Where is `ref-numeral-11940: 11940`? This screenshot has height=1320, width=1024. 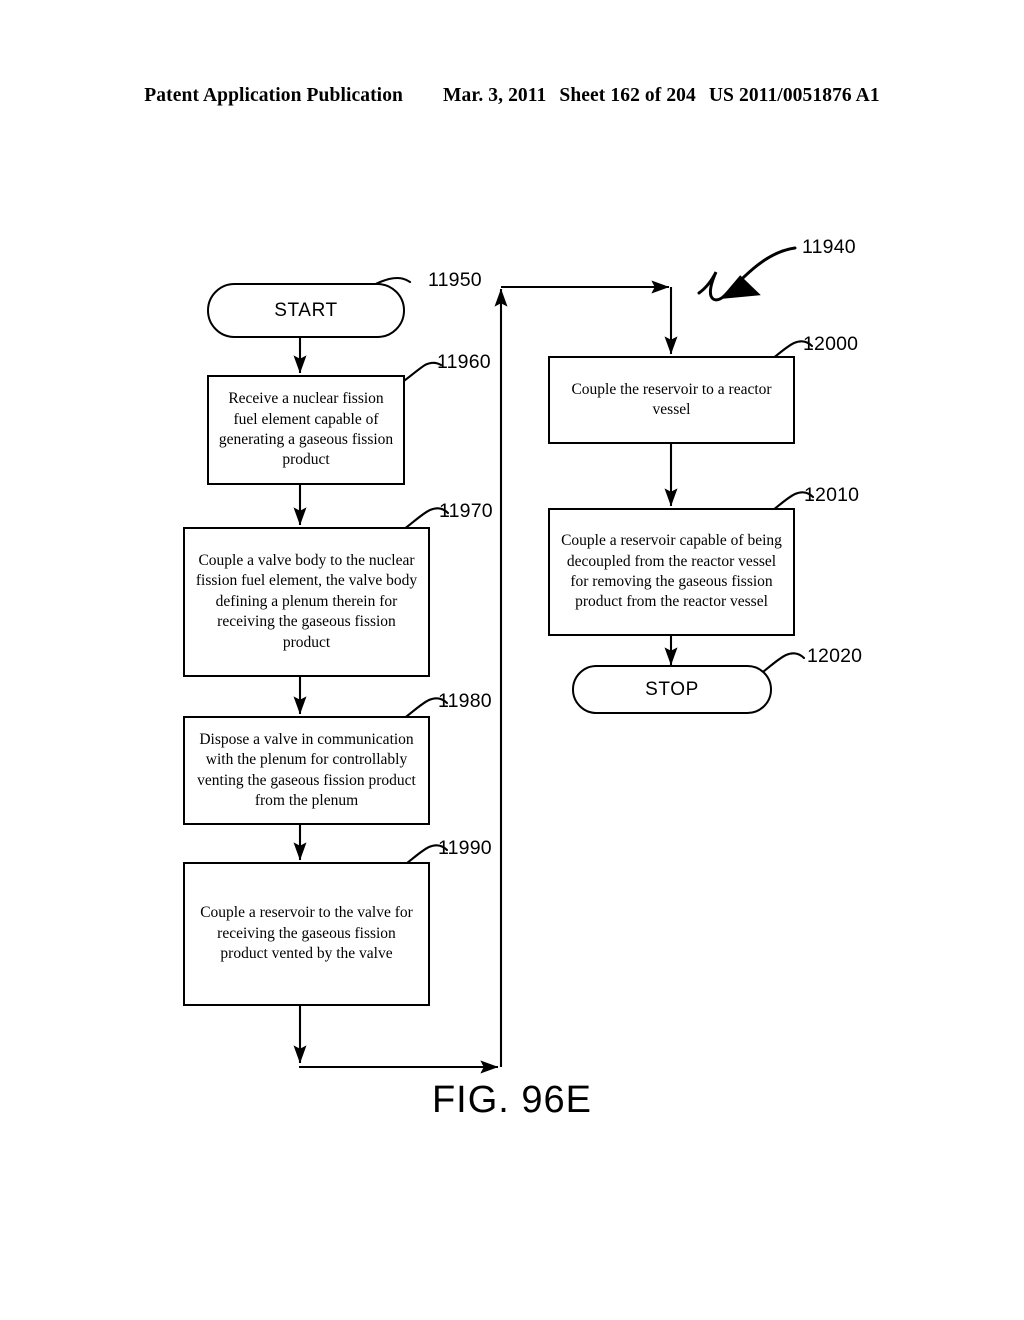 ref-numeral-11940: 11940 is located at coordinates (829, 247).